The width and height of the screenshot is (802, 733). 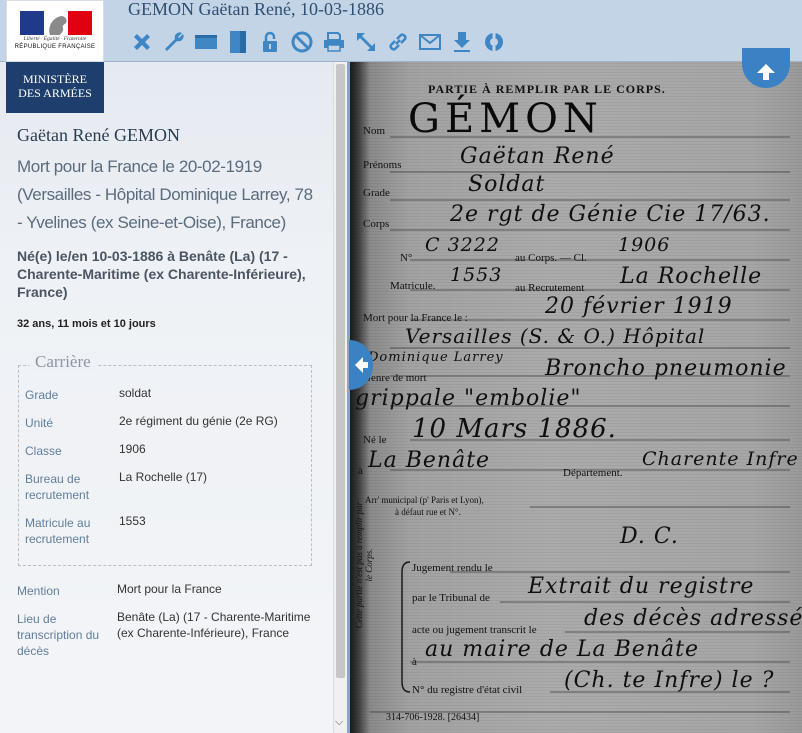 I want to click on mention-label: Mention, so click(x=38, y=591).